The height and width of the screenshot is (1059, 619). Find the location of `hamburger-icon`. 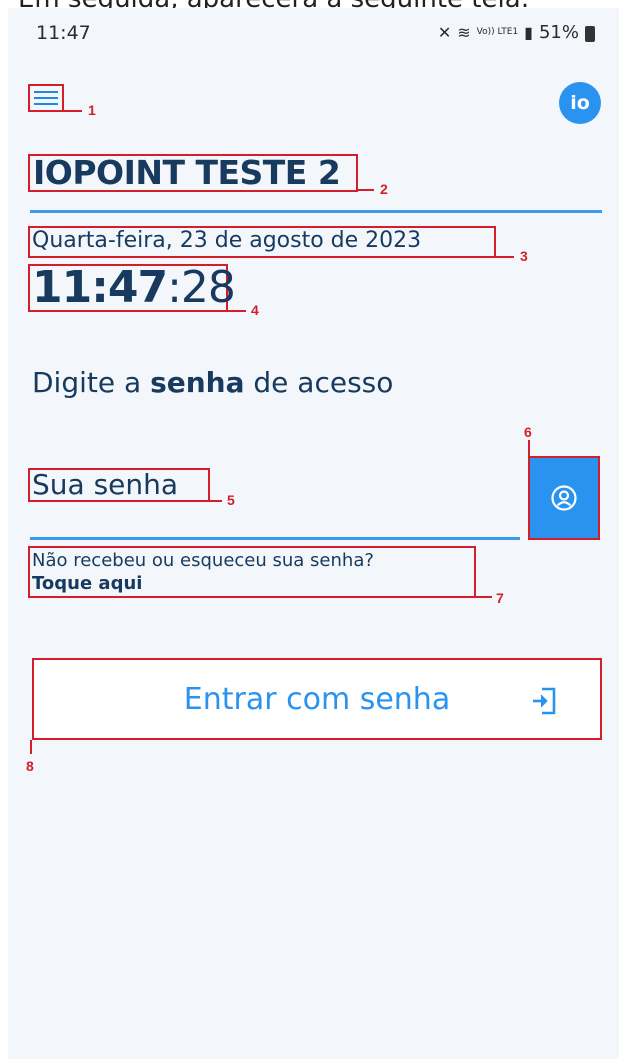

hamburger-icon is located at coordinates (46, 92).